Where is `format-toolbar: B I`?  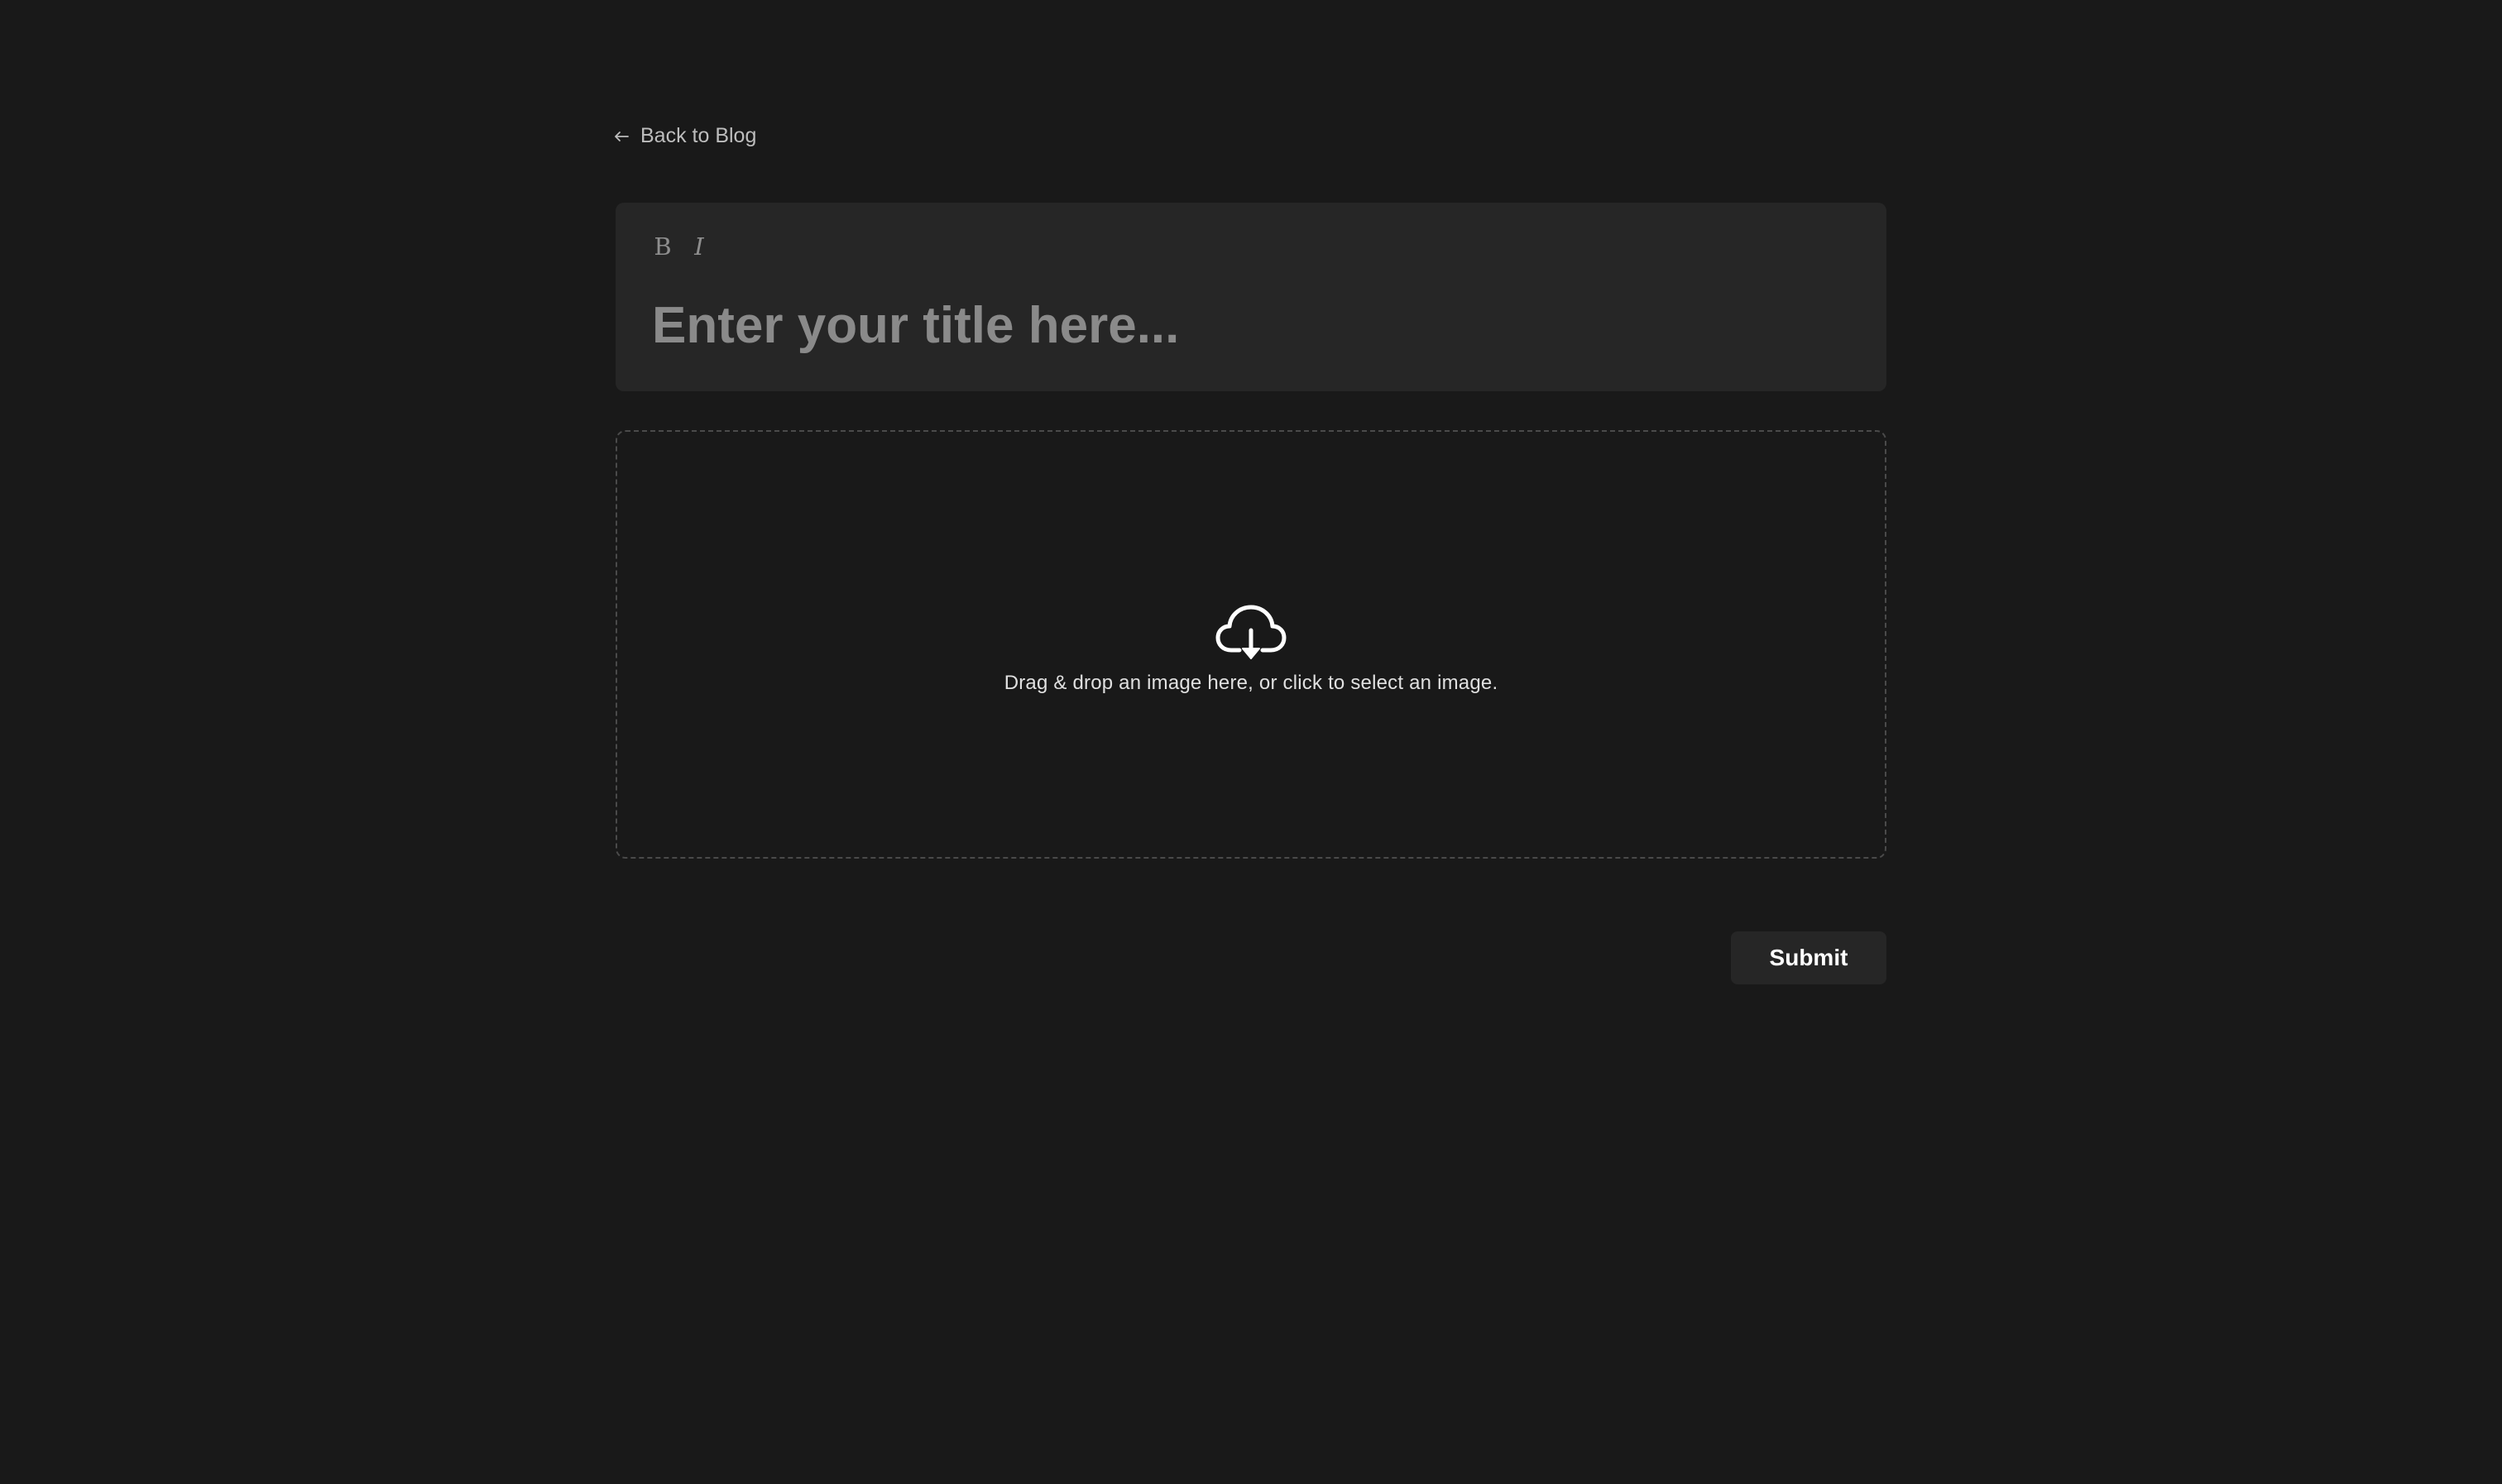
format-toolbar: B I is located at coordinates (681, 246).